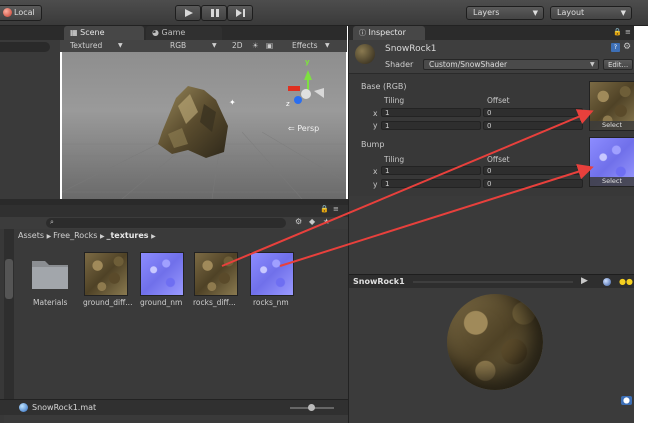 This screenshot has height=423, width=648. What do you see at coordinates (591, 13) in the screenshot?
I see `layout-dropdown: Layout ▼` at bounding box center [591, 13].